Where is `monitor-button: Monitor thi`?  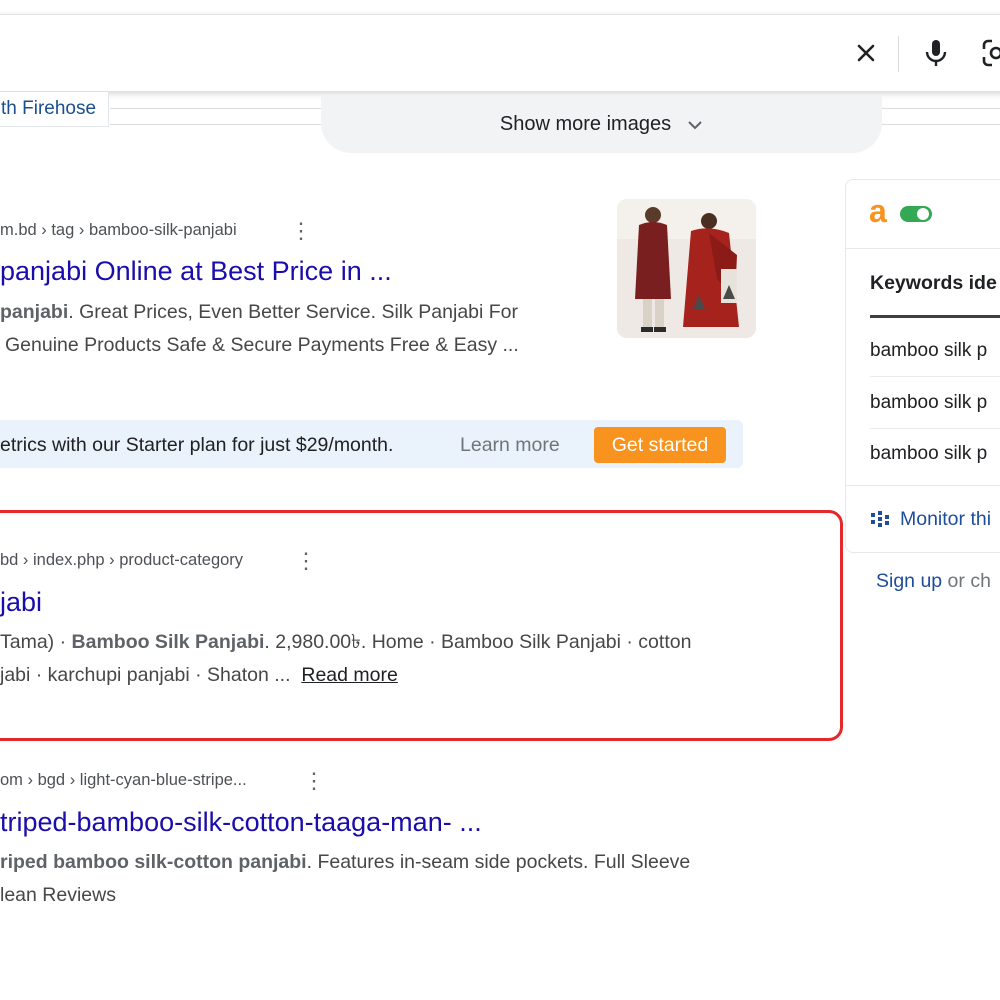
monitor-button: Monitor thi is located at coordinates (930, 519).